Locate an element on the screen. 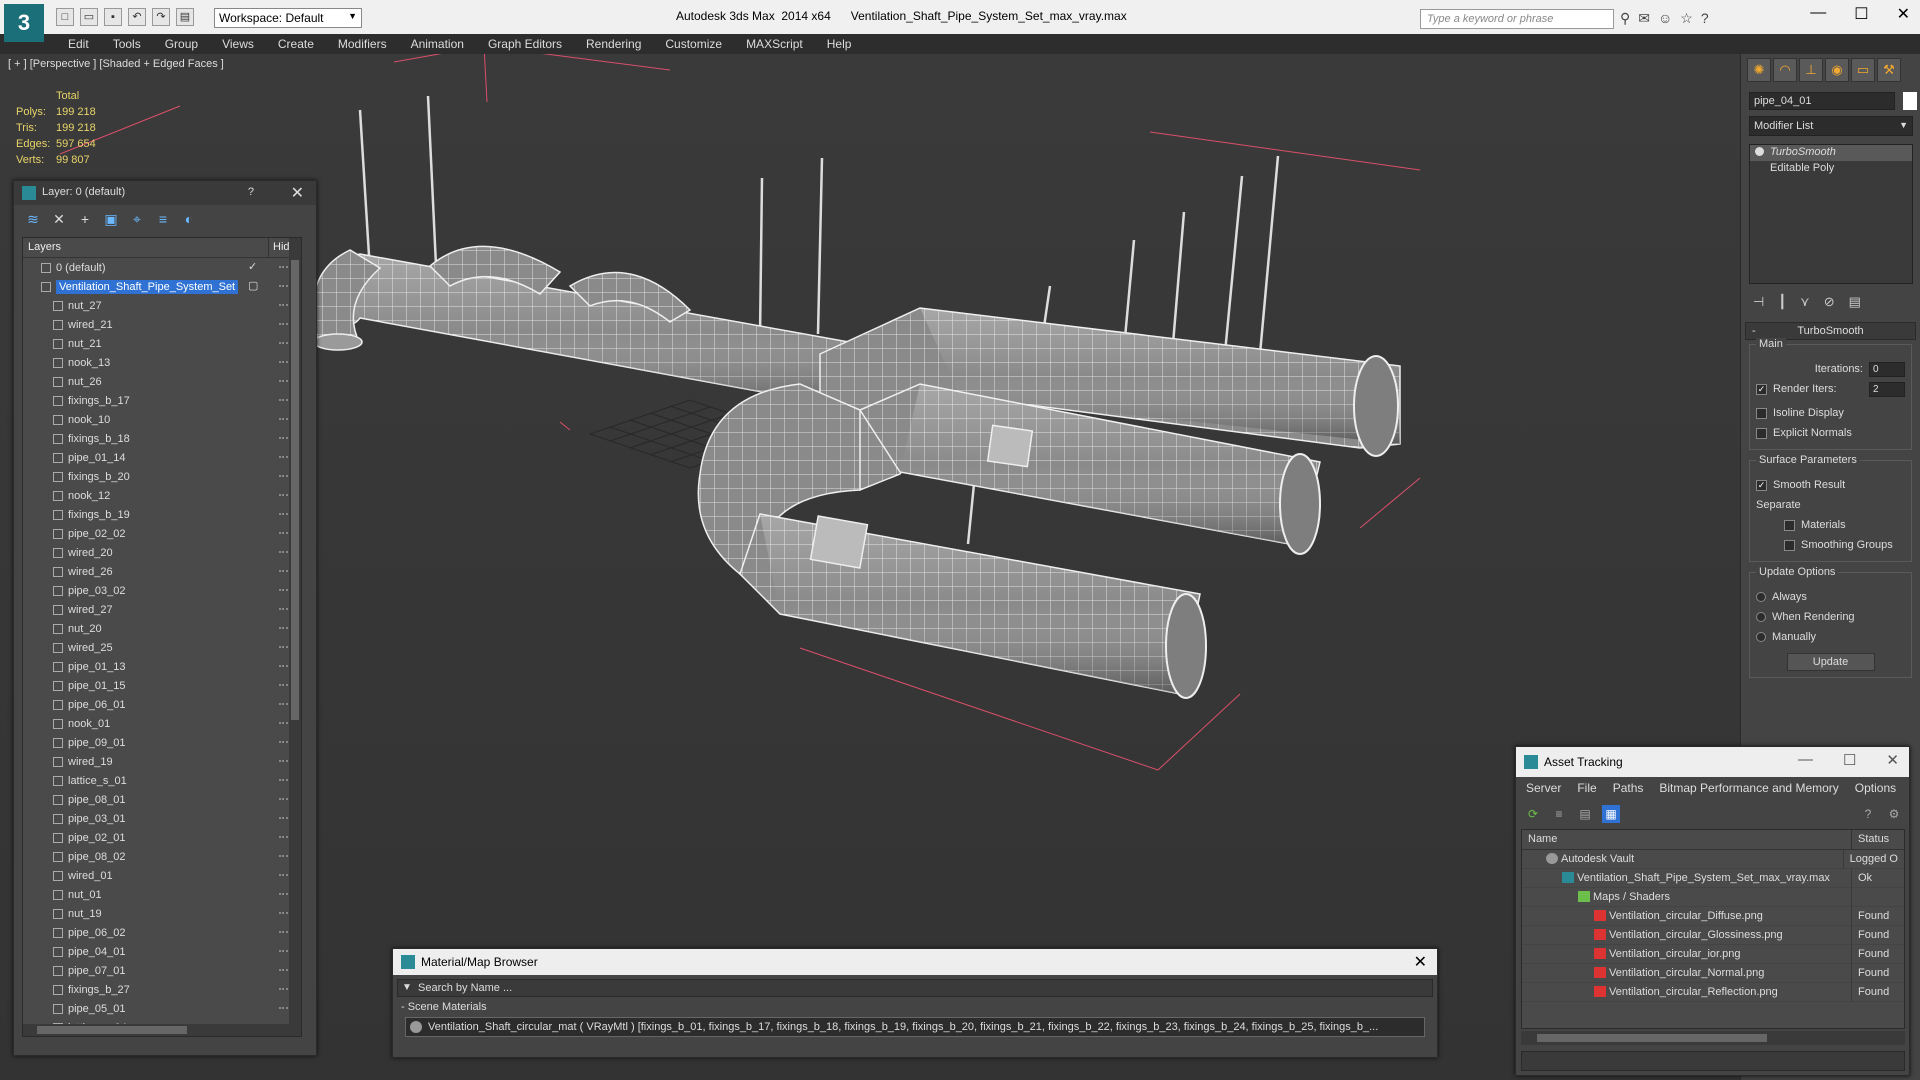  menu-animation: Animation is located at coordinates (437, 44).